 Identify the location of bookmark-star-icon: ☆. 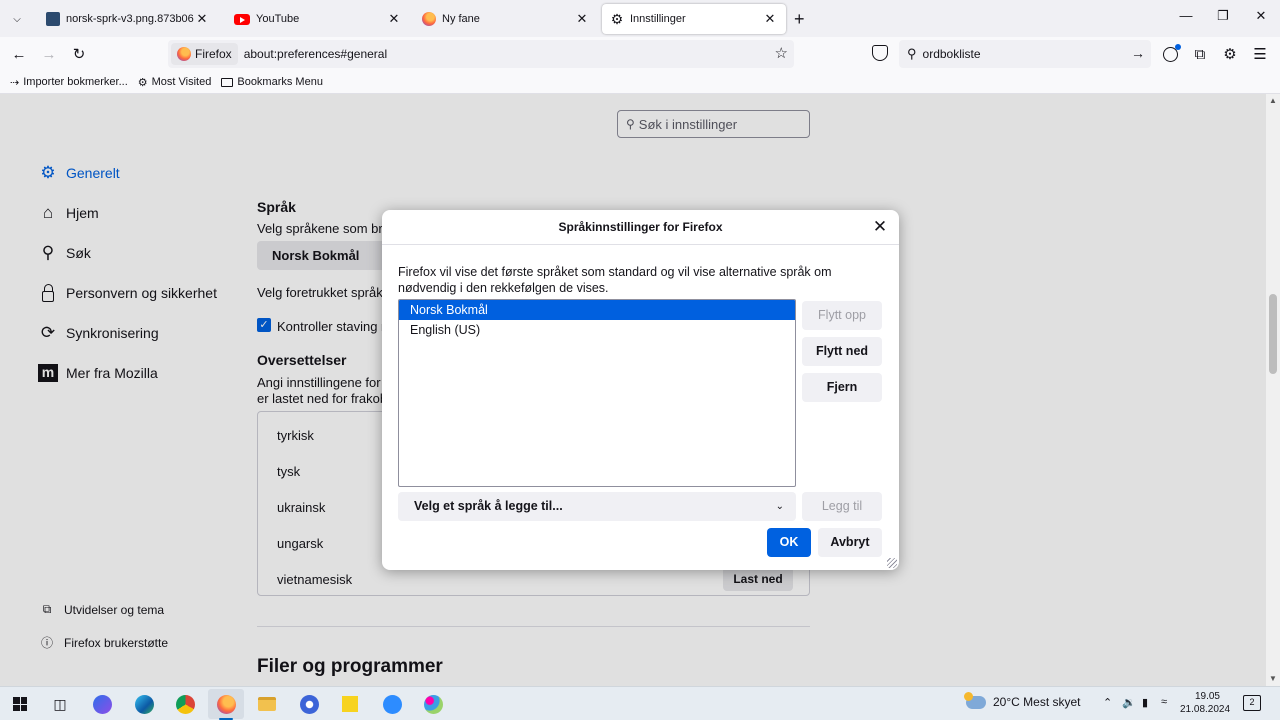
(781, 53).